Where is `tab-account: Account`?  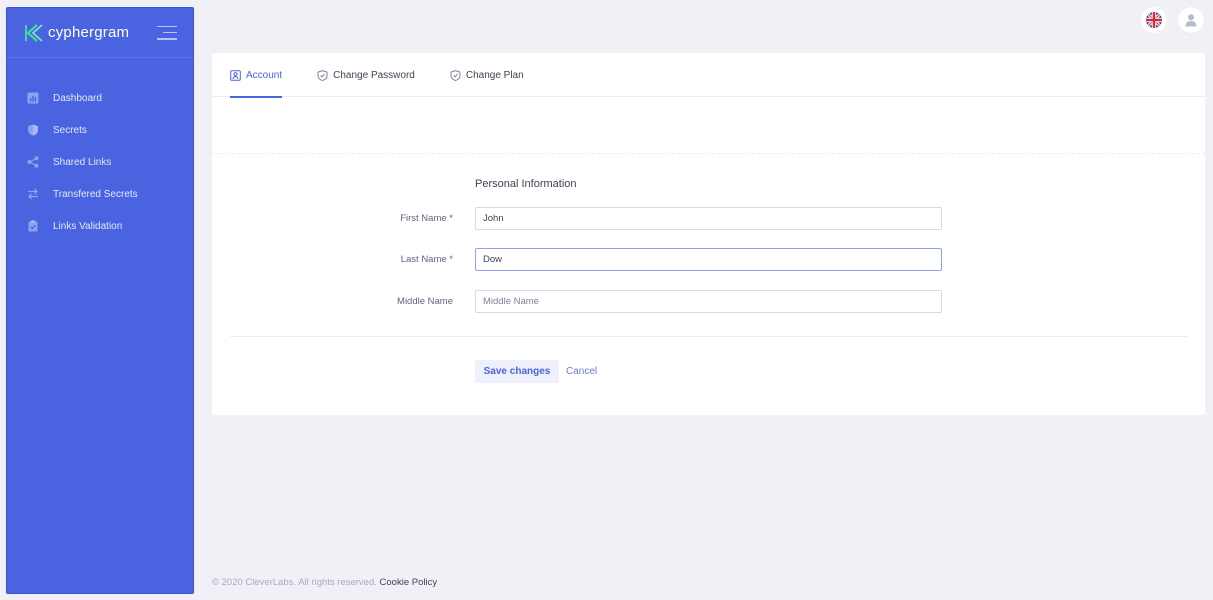
tab-account: Account is located at coordinates (256, 75).